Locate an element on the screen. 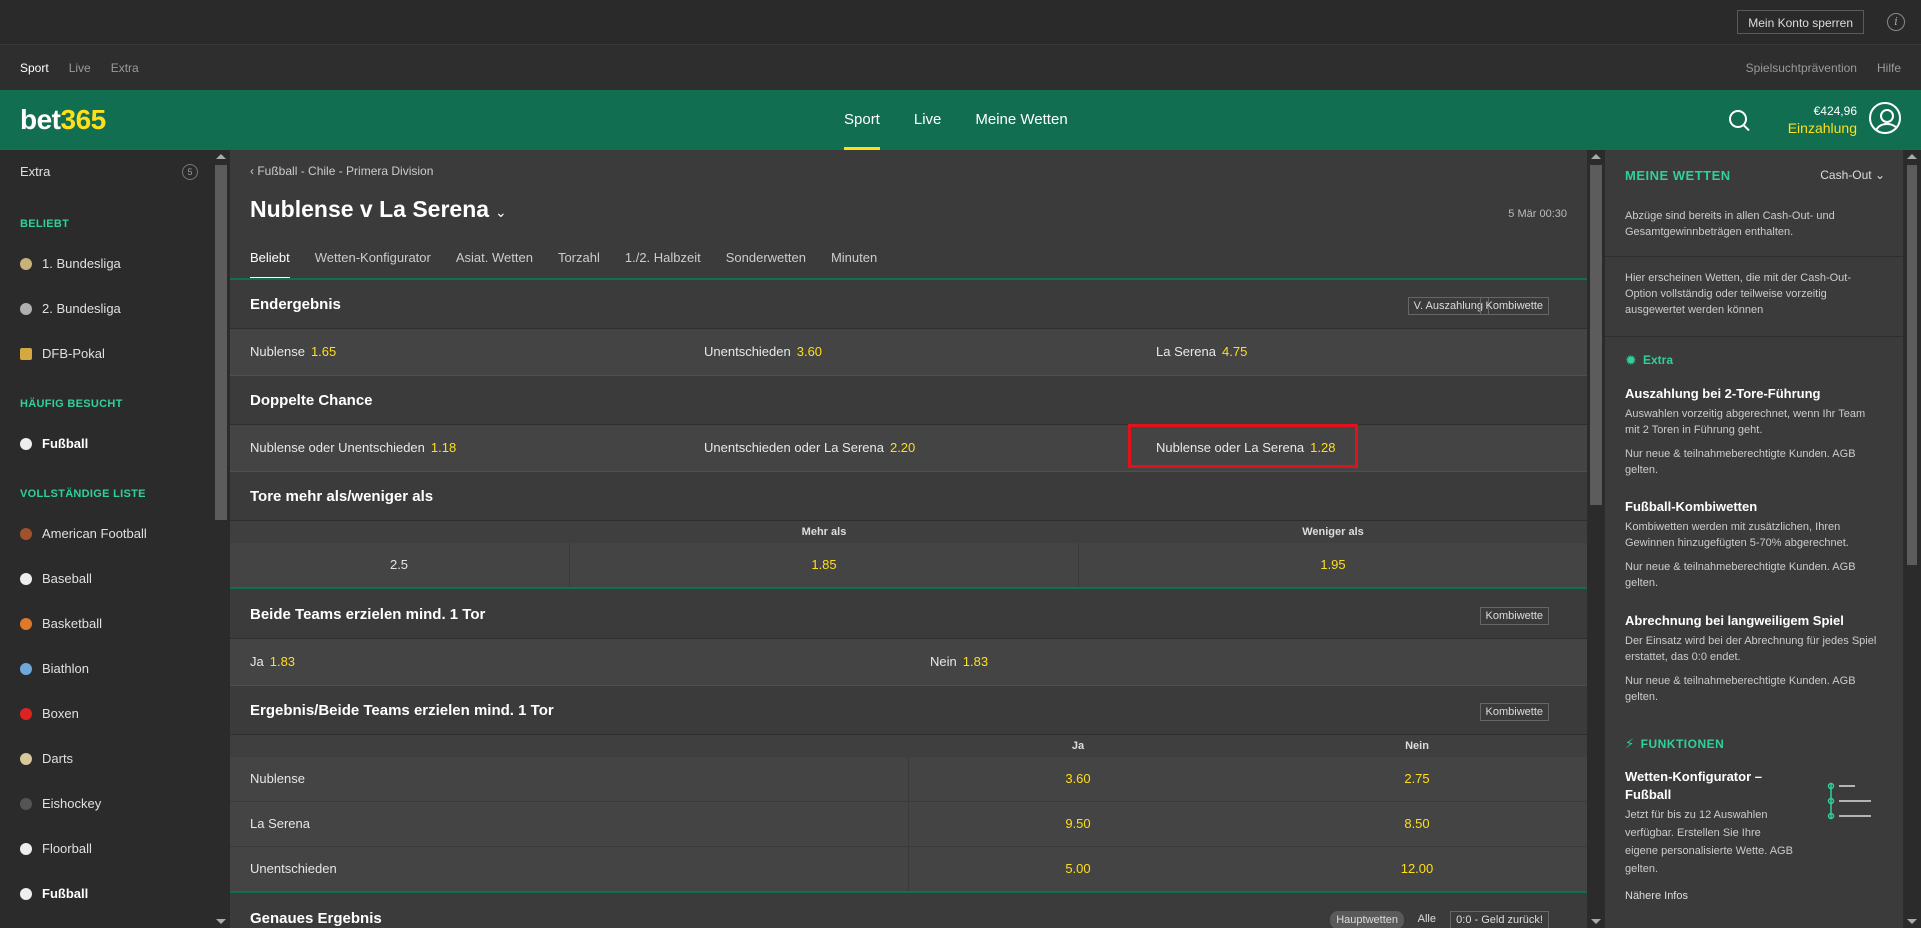 The height and width of the screenshot is (928, 1921). search-icon is located at coordinates (1738, 119).